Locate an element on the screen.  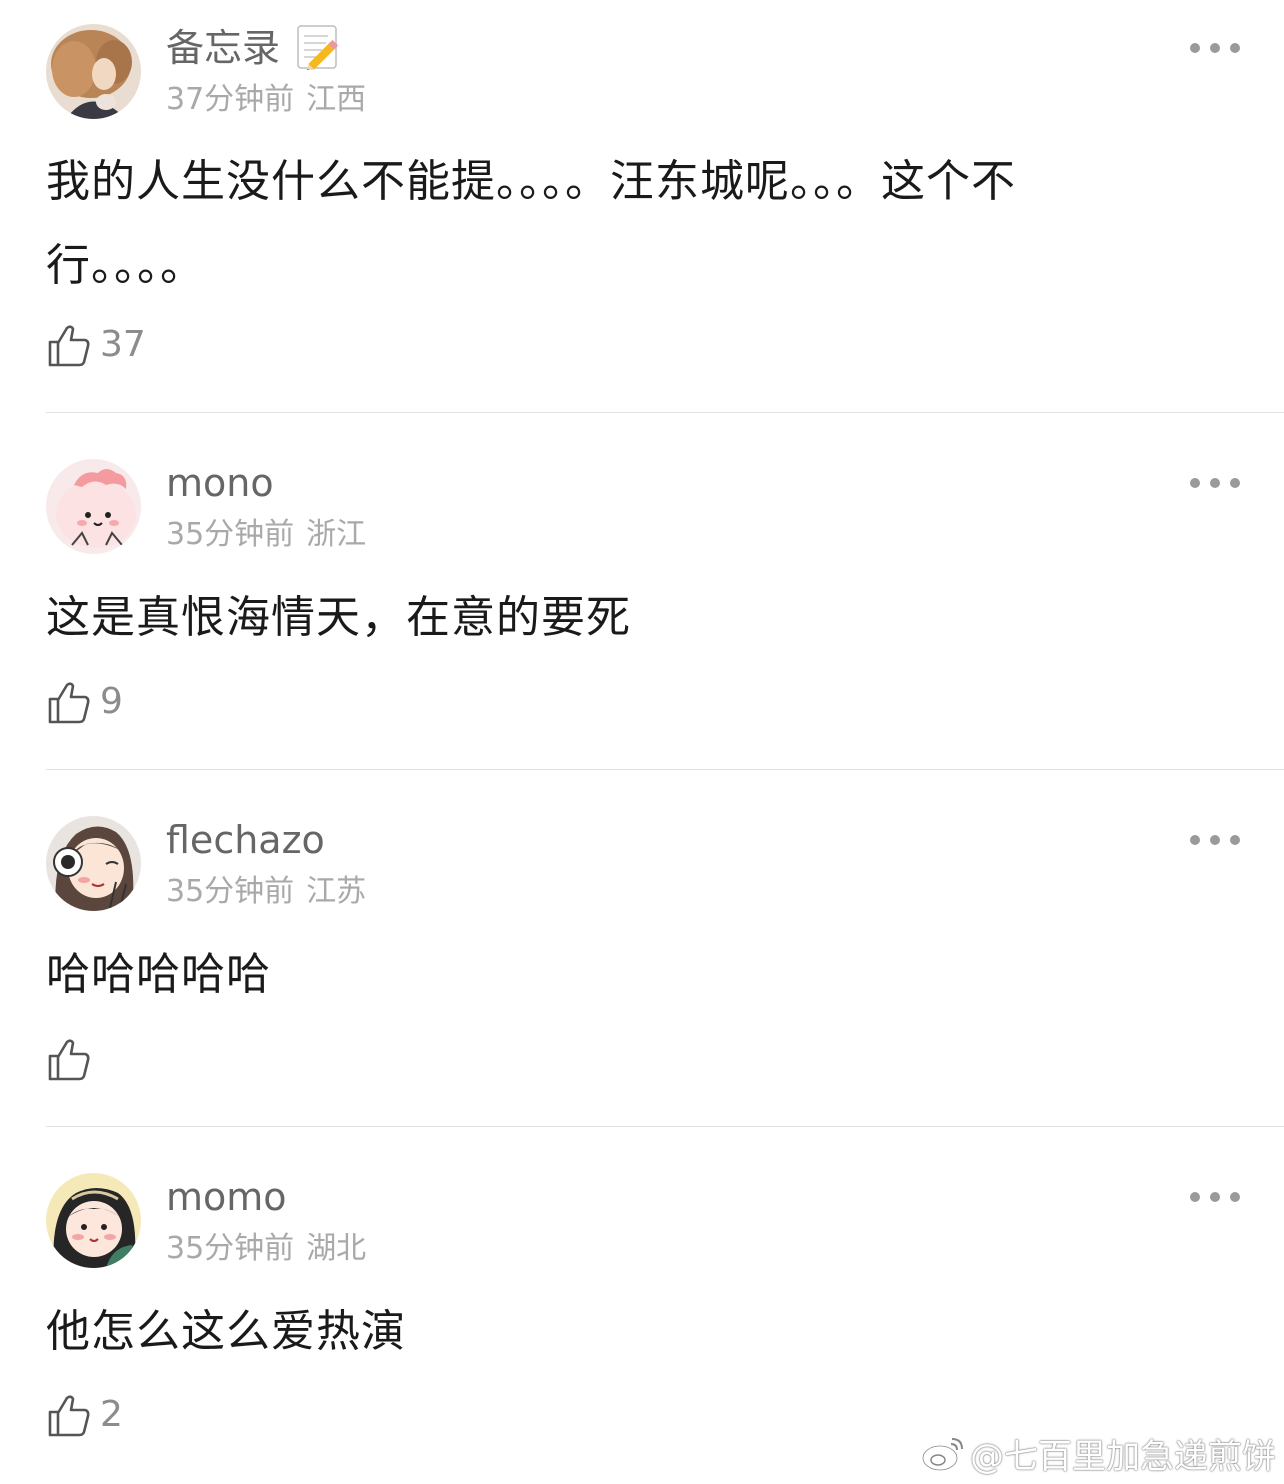
timestamp: 37分钟前 is located at coordinates (230, 99).